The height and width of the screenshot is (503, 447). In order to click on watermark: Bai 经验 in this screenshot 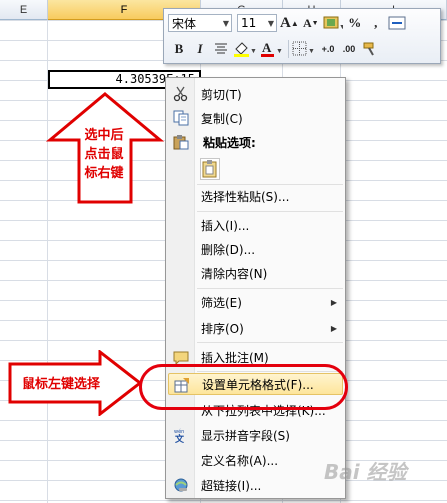, I will do `click(365, 472)`.